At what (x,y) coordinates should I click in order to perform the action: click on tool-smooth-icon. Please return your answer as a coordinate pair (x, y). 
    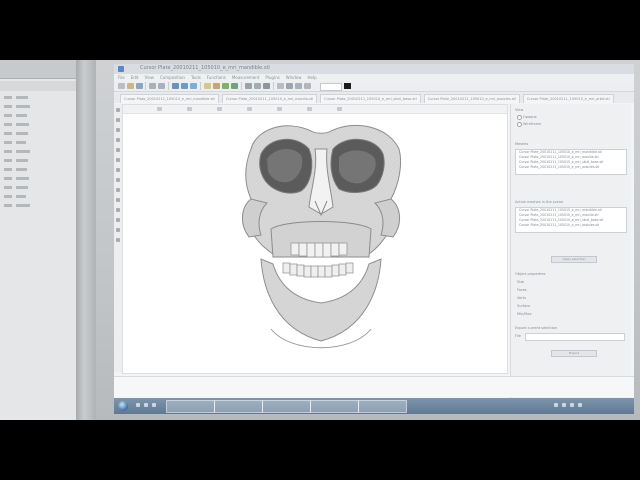
    Looking at the image, I should click on (118, 220).